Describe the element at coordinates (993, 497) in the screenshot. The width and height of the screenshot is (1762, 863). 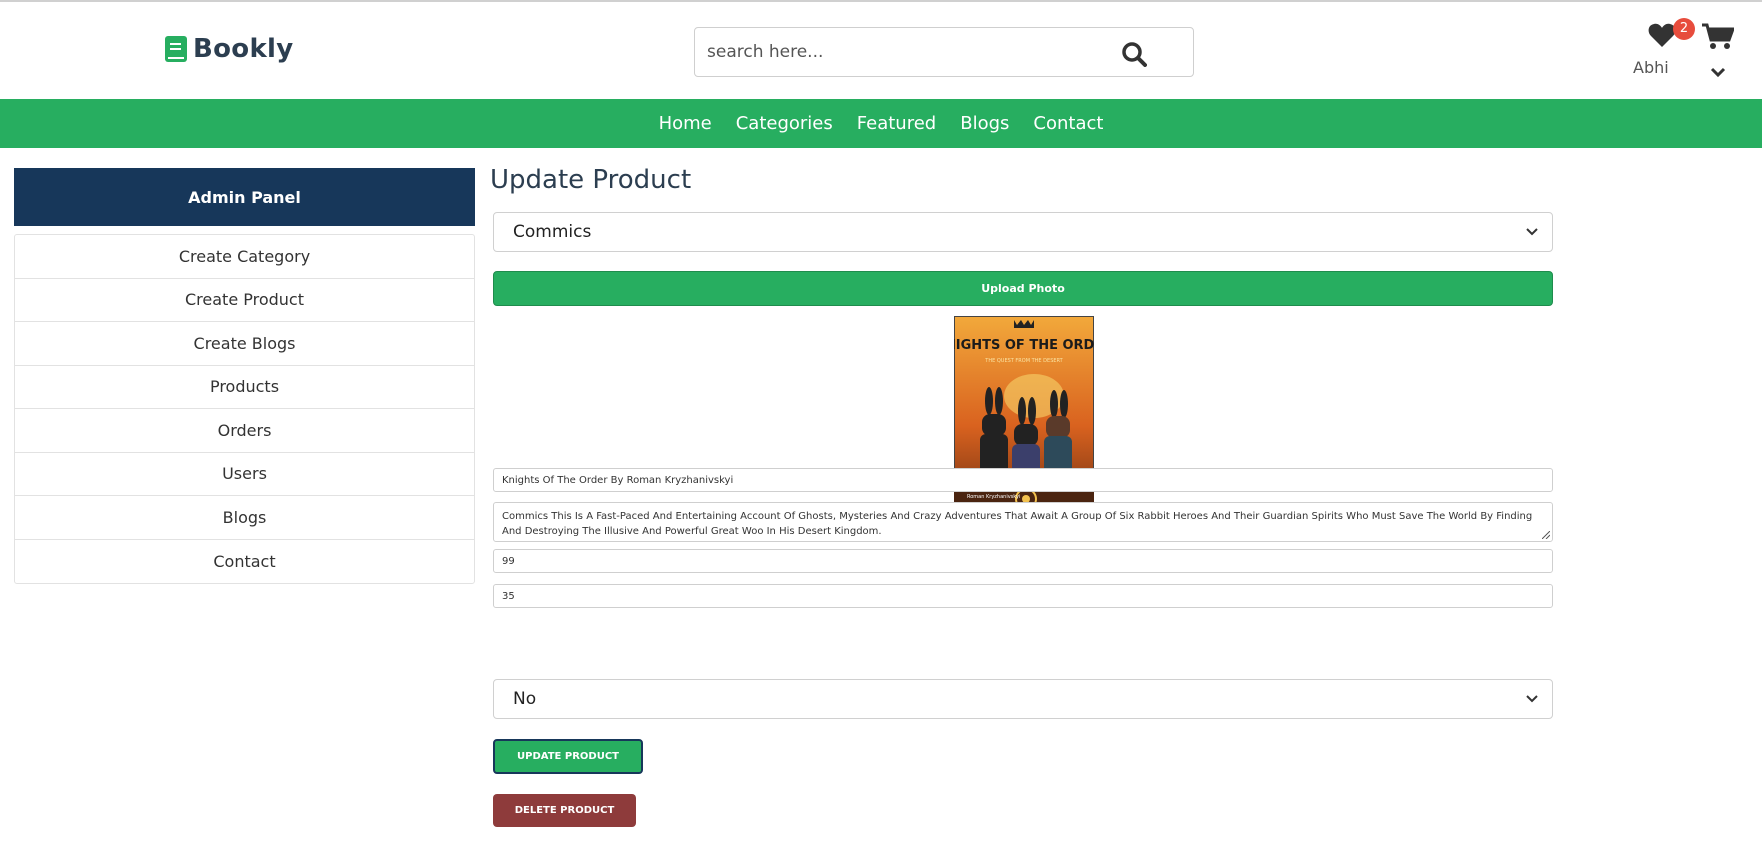
I see `cover-author: Roman Kryzhanivskyi` at that location.